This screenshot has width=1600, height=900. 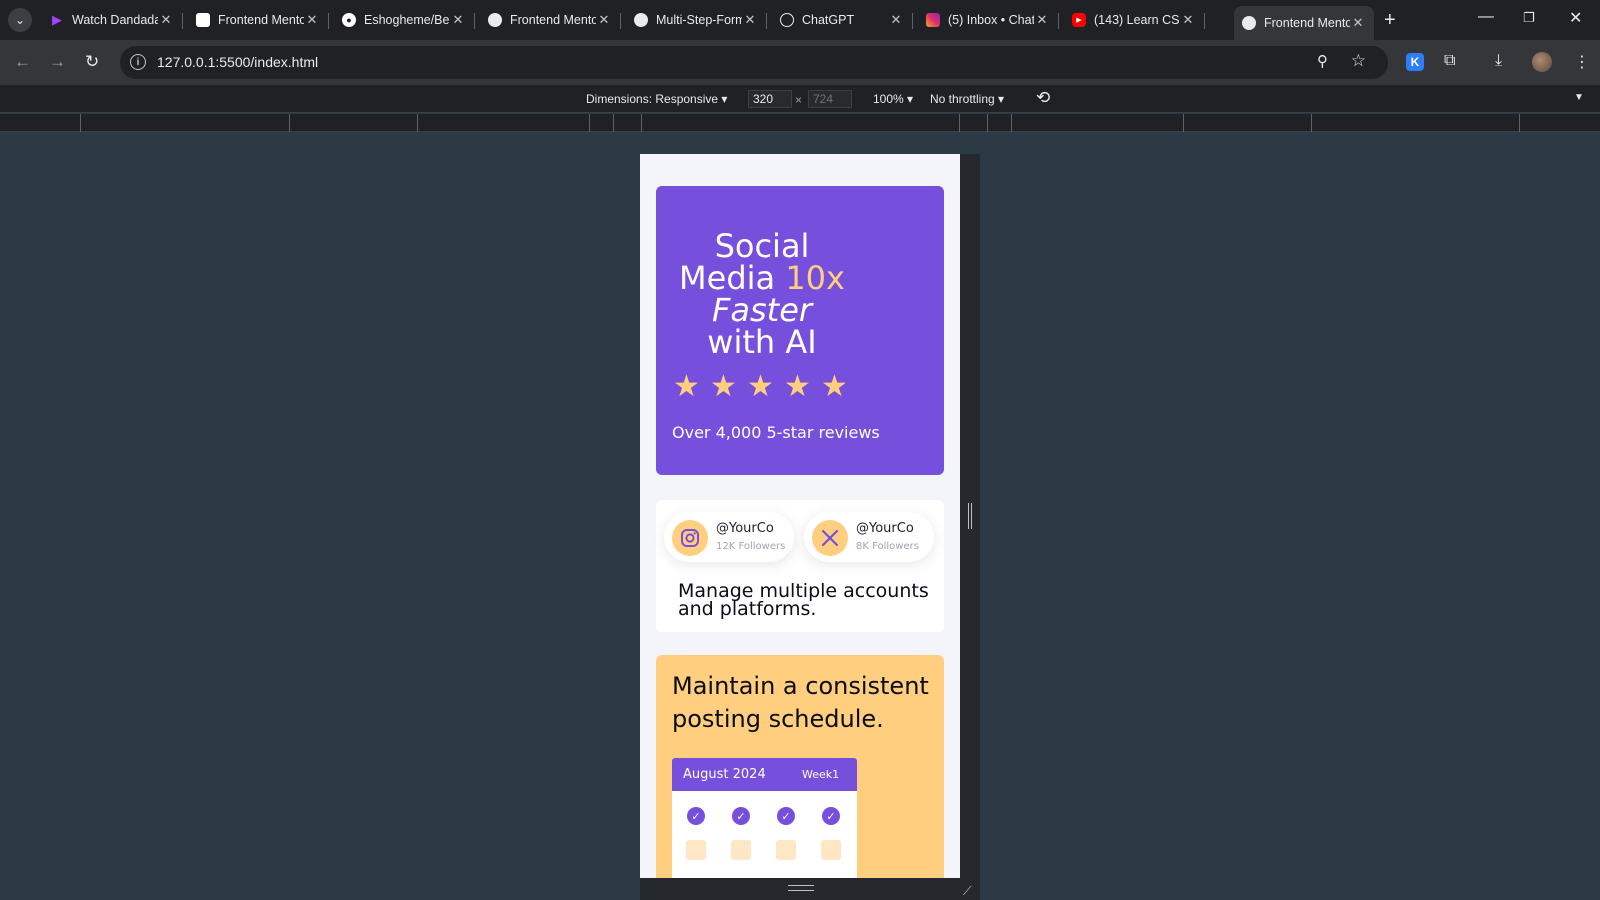 I want to click on width-input: 320, so click(x=770, y=99).